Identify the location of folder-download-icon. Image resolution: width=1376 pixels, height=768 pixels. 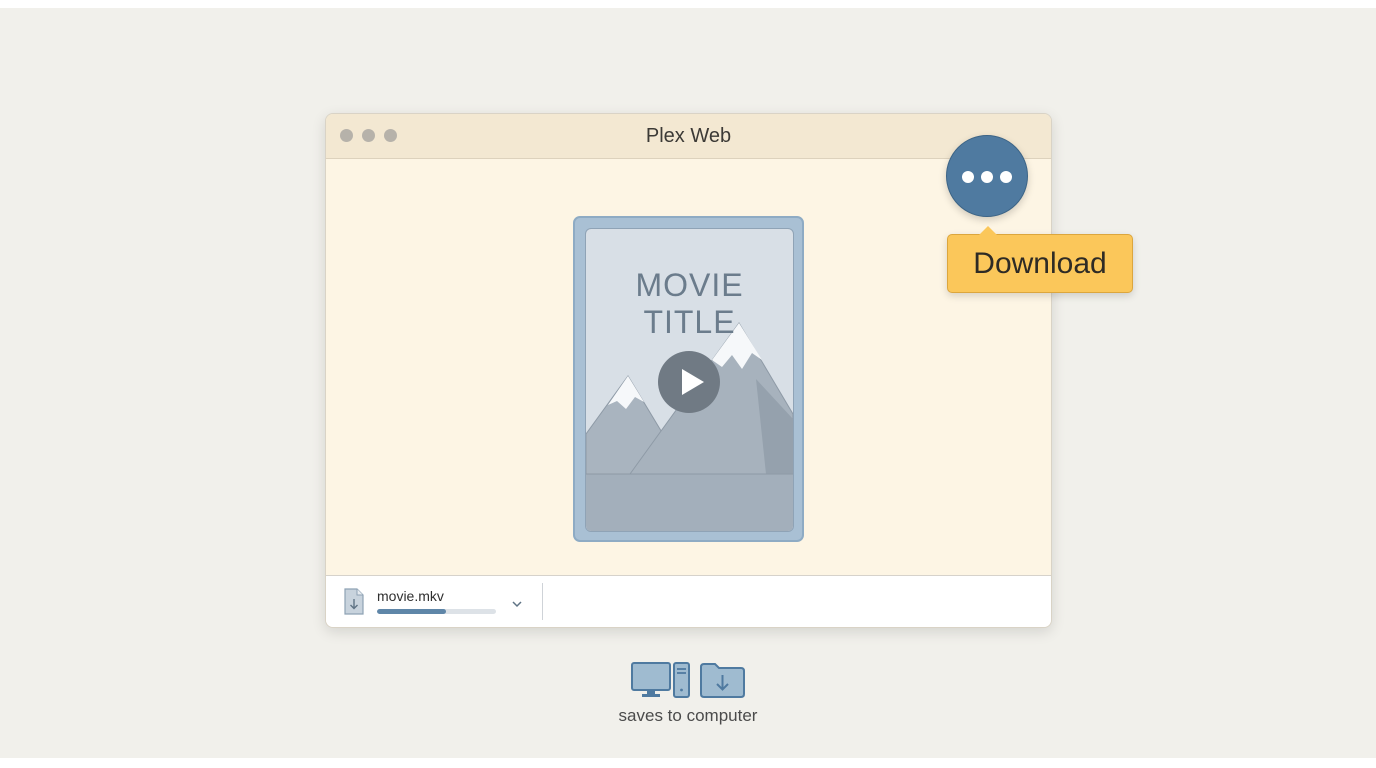
(722, 680).